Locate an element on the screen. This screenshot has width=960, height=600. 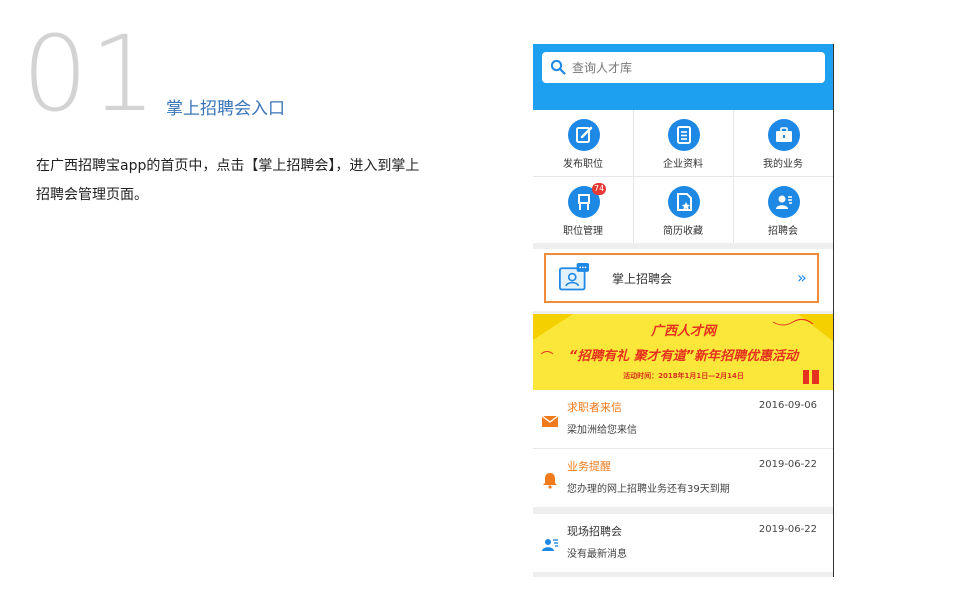
grid-item-job-fair: 招聘会 is located at coordinates (783, 210).